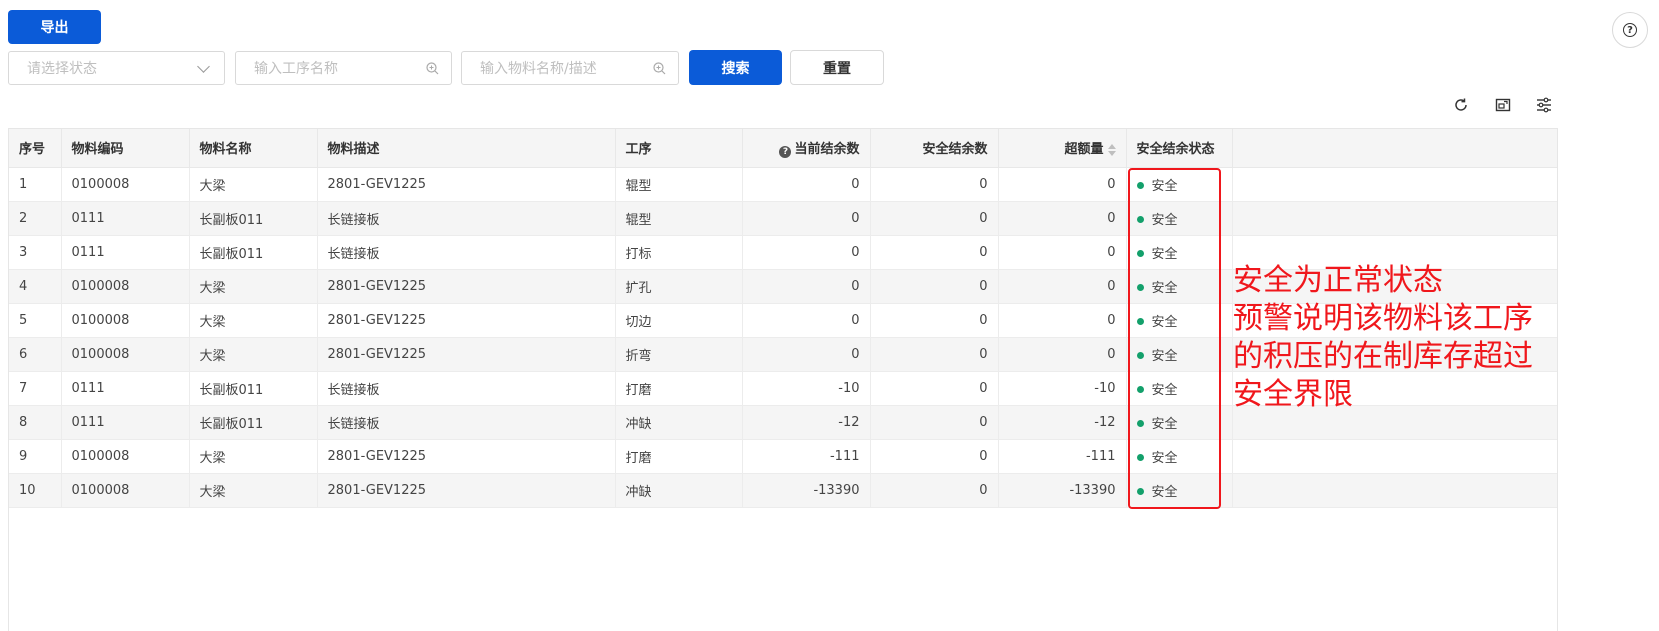  What do you see at coordinates (659, 68) in the screenshot?
I see `search-icon` at bounding box center [659, 68].